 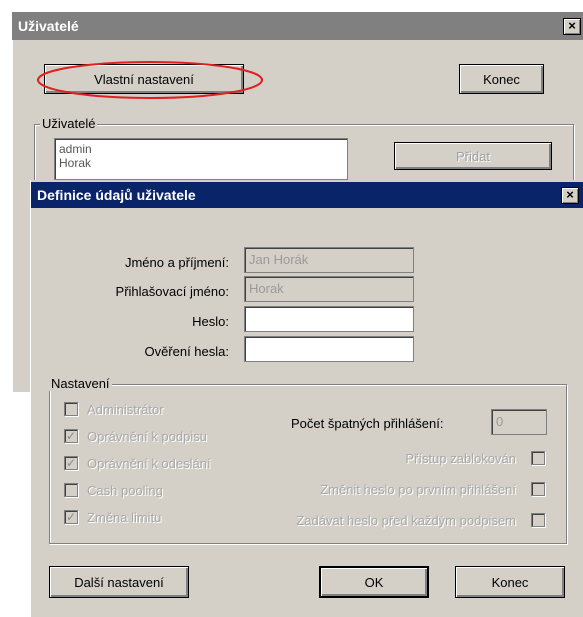 What do you see at coordinates (329, 349) in the screenshot?
I see `password-confirm-field` at bounding box center [329, 349].